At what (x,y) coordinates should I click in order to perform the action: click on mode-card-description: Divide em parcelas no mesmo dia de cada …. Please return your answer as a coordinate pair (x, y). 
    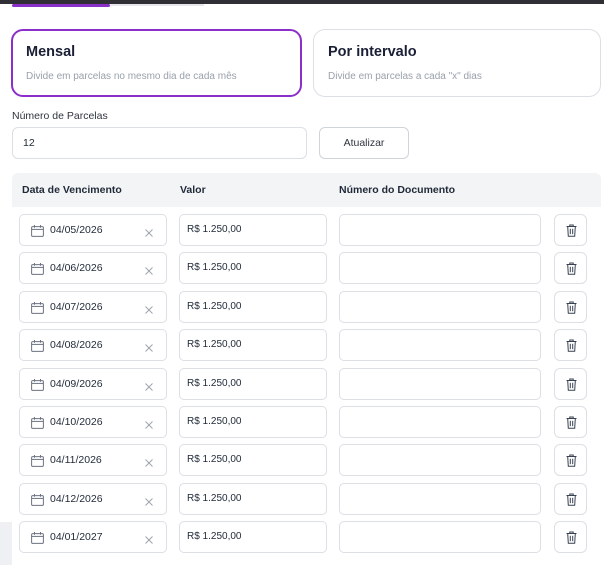
    Looking at the image, I should click on (131, 76).